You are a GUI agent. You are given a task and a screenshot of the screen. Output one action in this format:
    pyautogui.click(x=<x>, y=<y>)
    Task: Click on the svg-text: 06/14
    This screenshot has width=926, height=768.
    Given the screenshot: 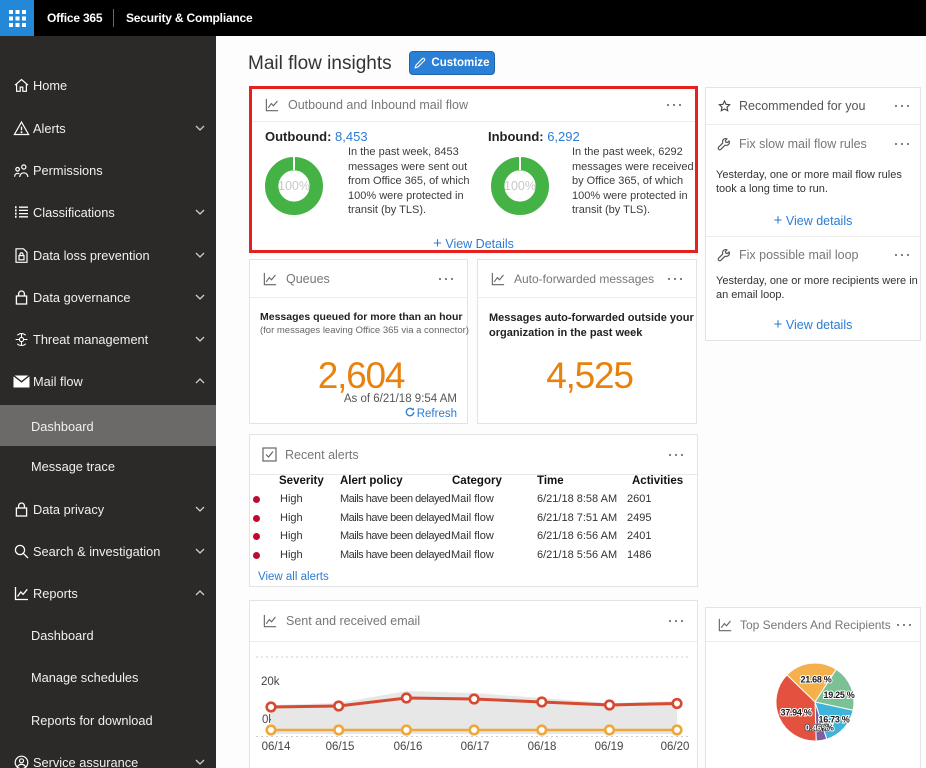 What is the action you would take?
    pyautogui.click(x=276, y=747)
    